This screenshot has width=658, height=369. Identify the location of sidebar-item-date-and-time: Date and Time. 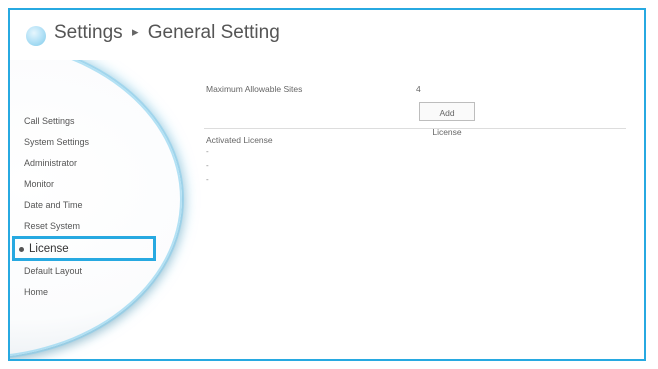
(53, 205).